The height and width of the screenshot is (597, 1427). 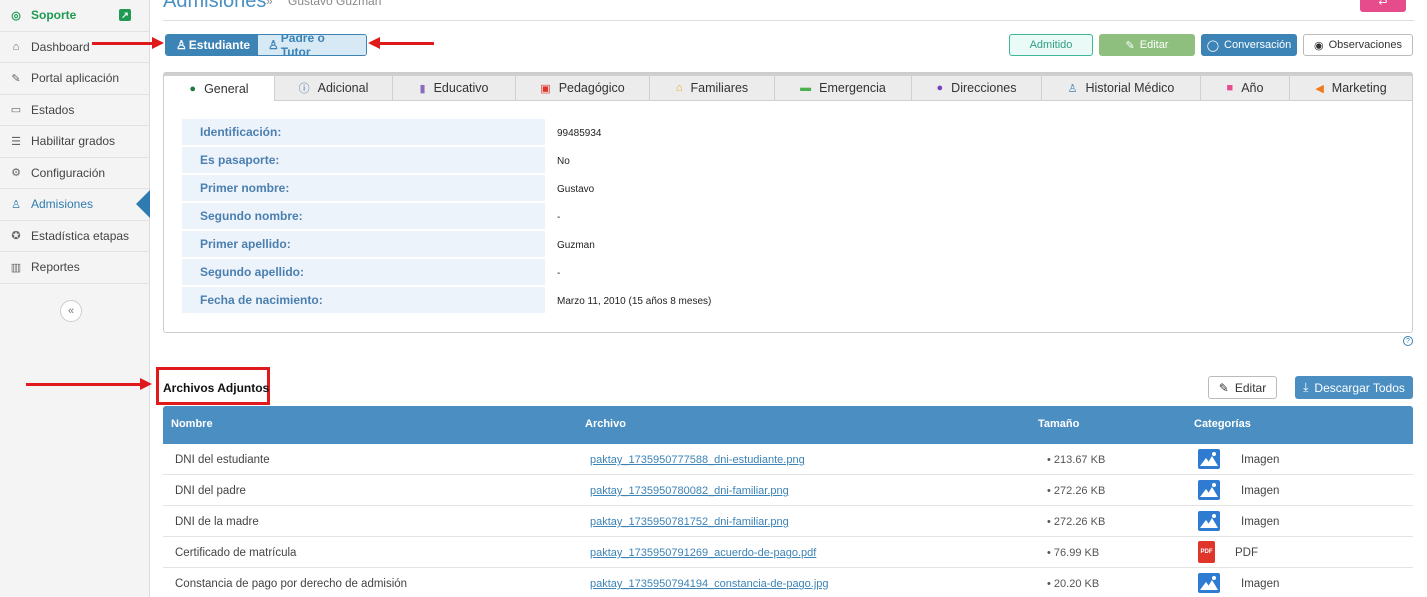 I want to click on info-value: No, so click(x=563, y=161).